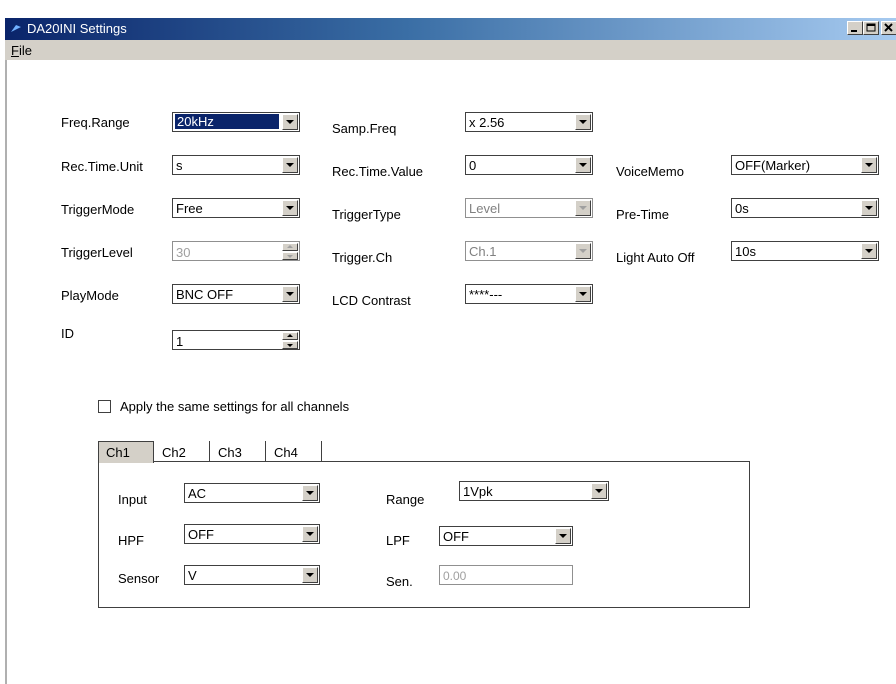  What do you see at coordinates (236, 294) in the screenshot?
I see `play-mode-select: BNC OFF` at bounding box center [236, 294].